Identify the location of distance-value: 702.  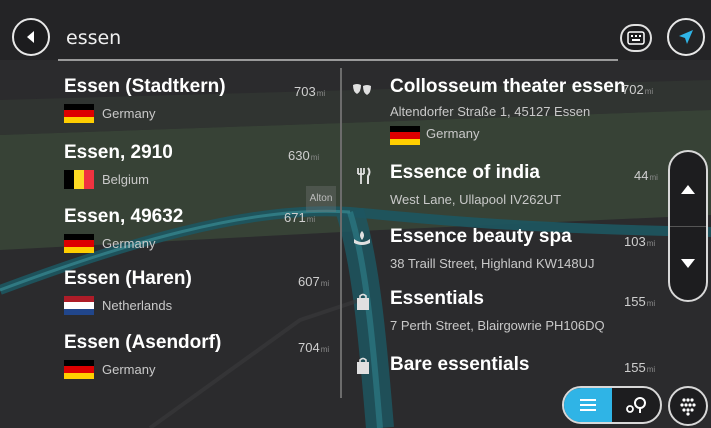
(633, 89).